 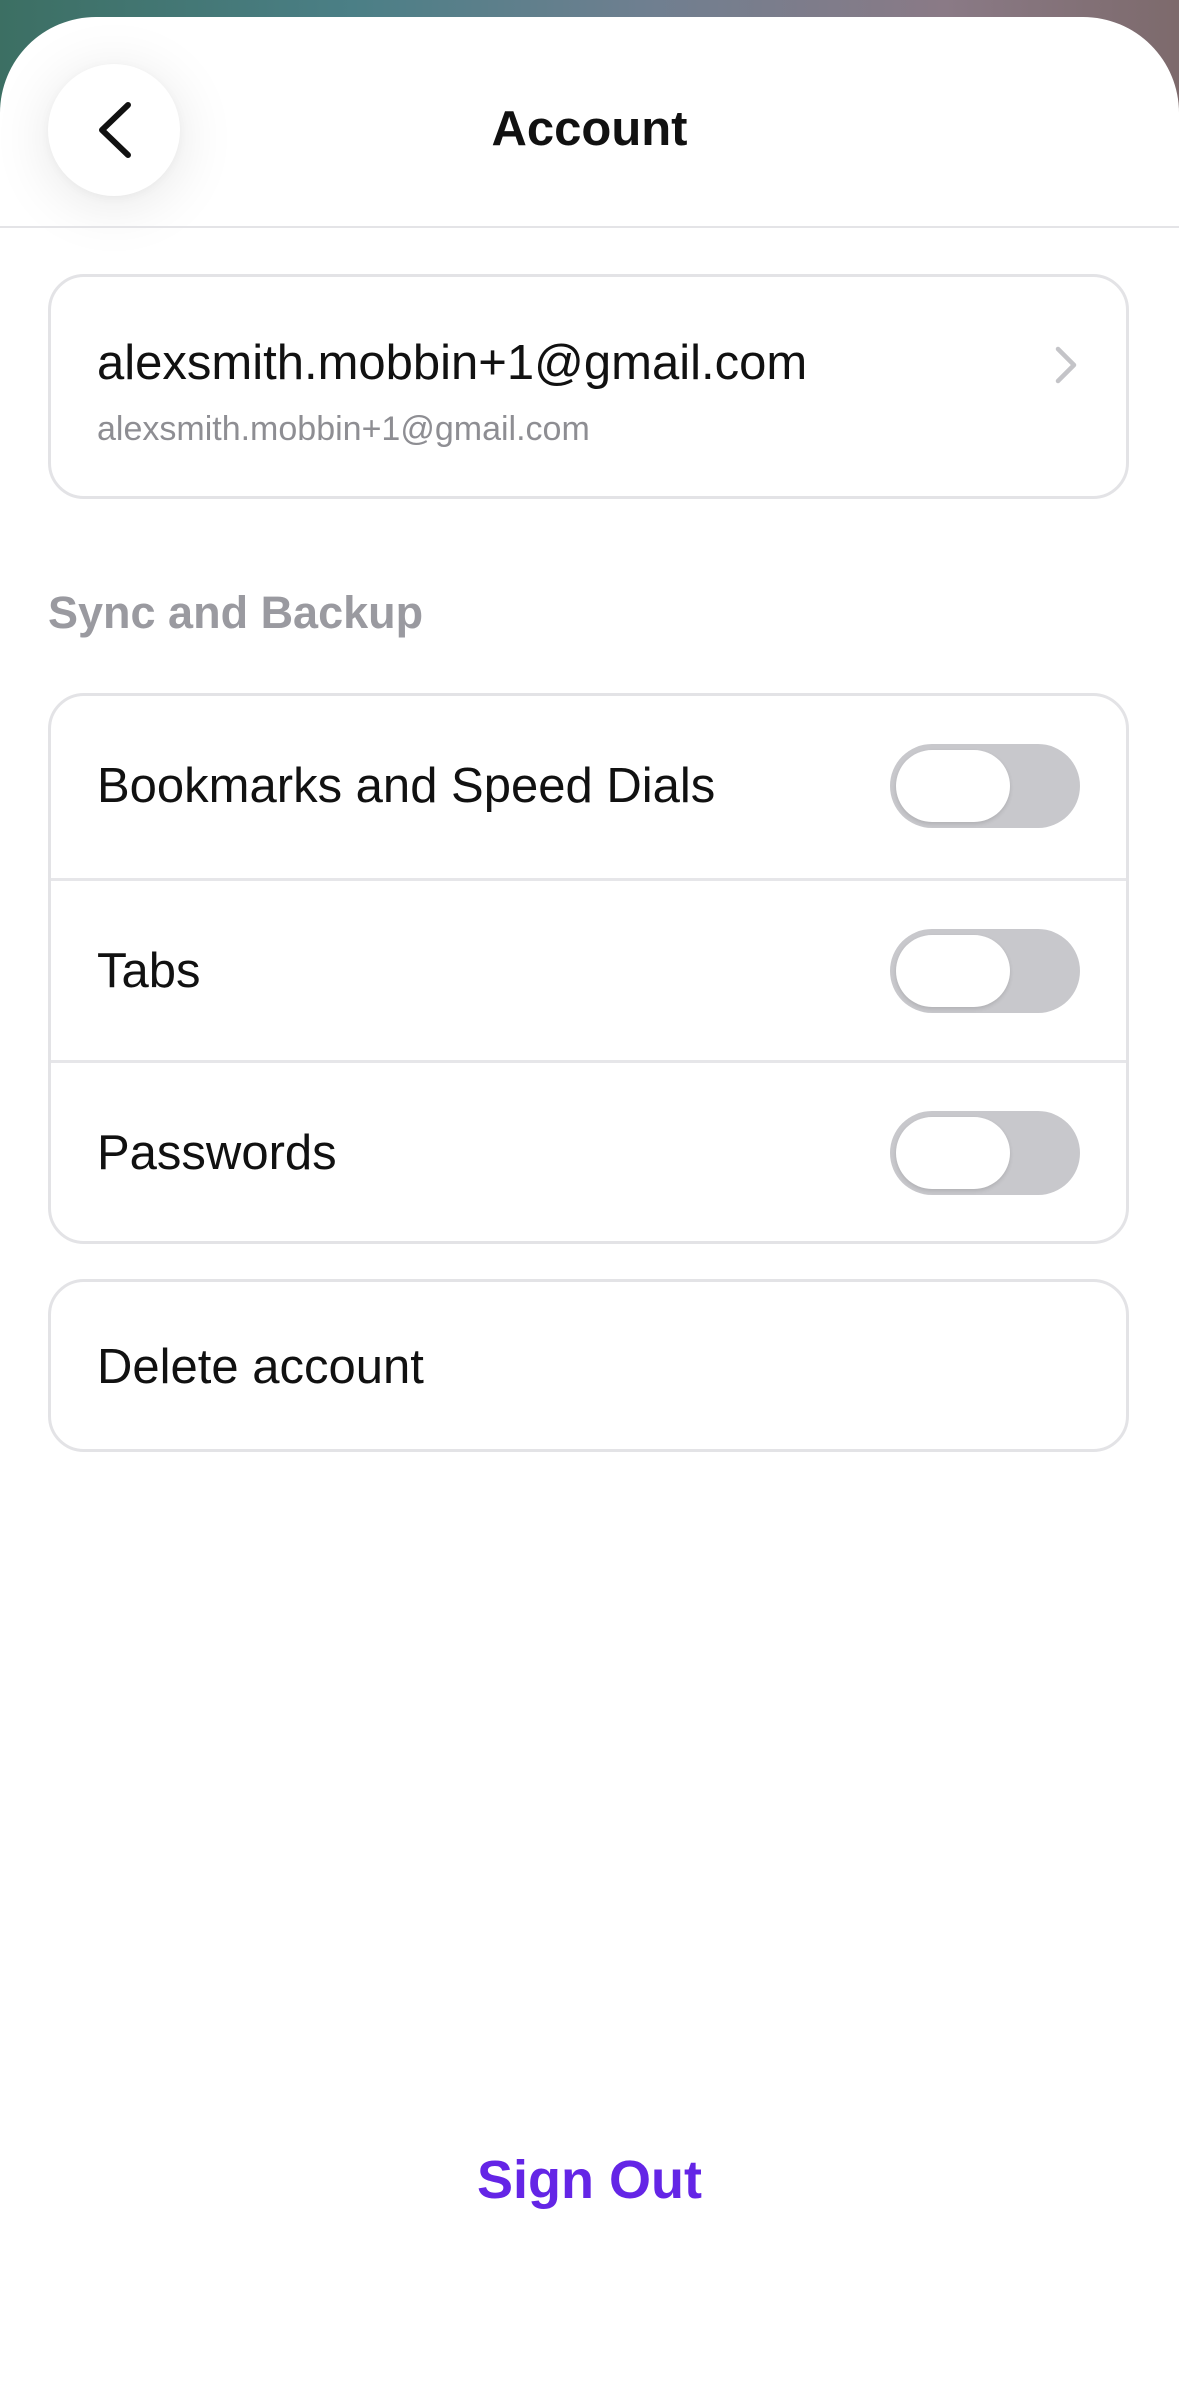 What do you see at coordinates (588, 1365) in the screenshot?
I see `delete-account-button: Delete account` at bounding box center [588, 1365].